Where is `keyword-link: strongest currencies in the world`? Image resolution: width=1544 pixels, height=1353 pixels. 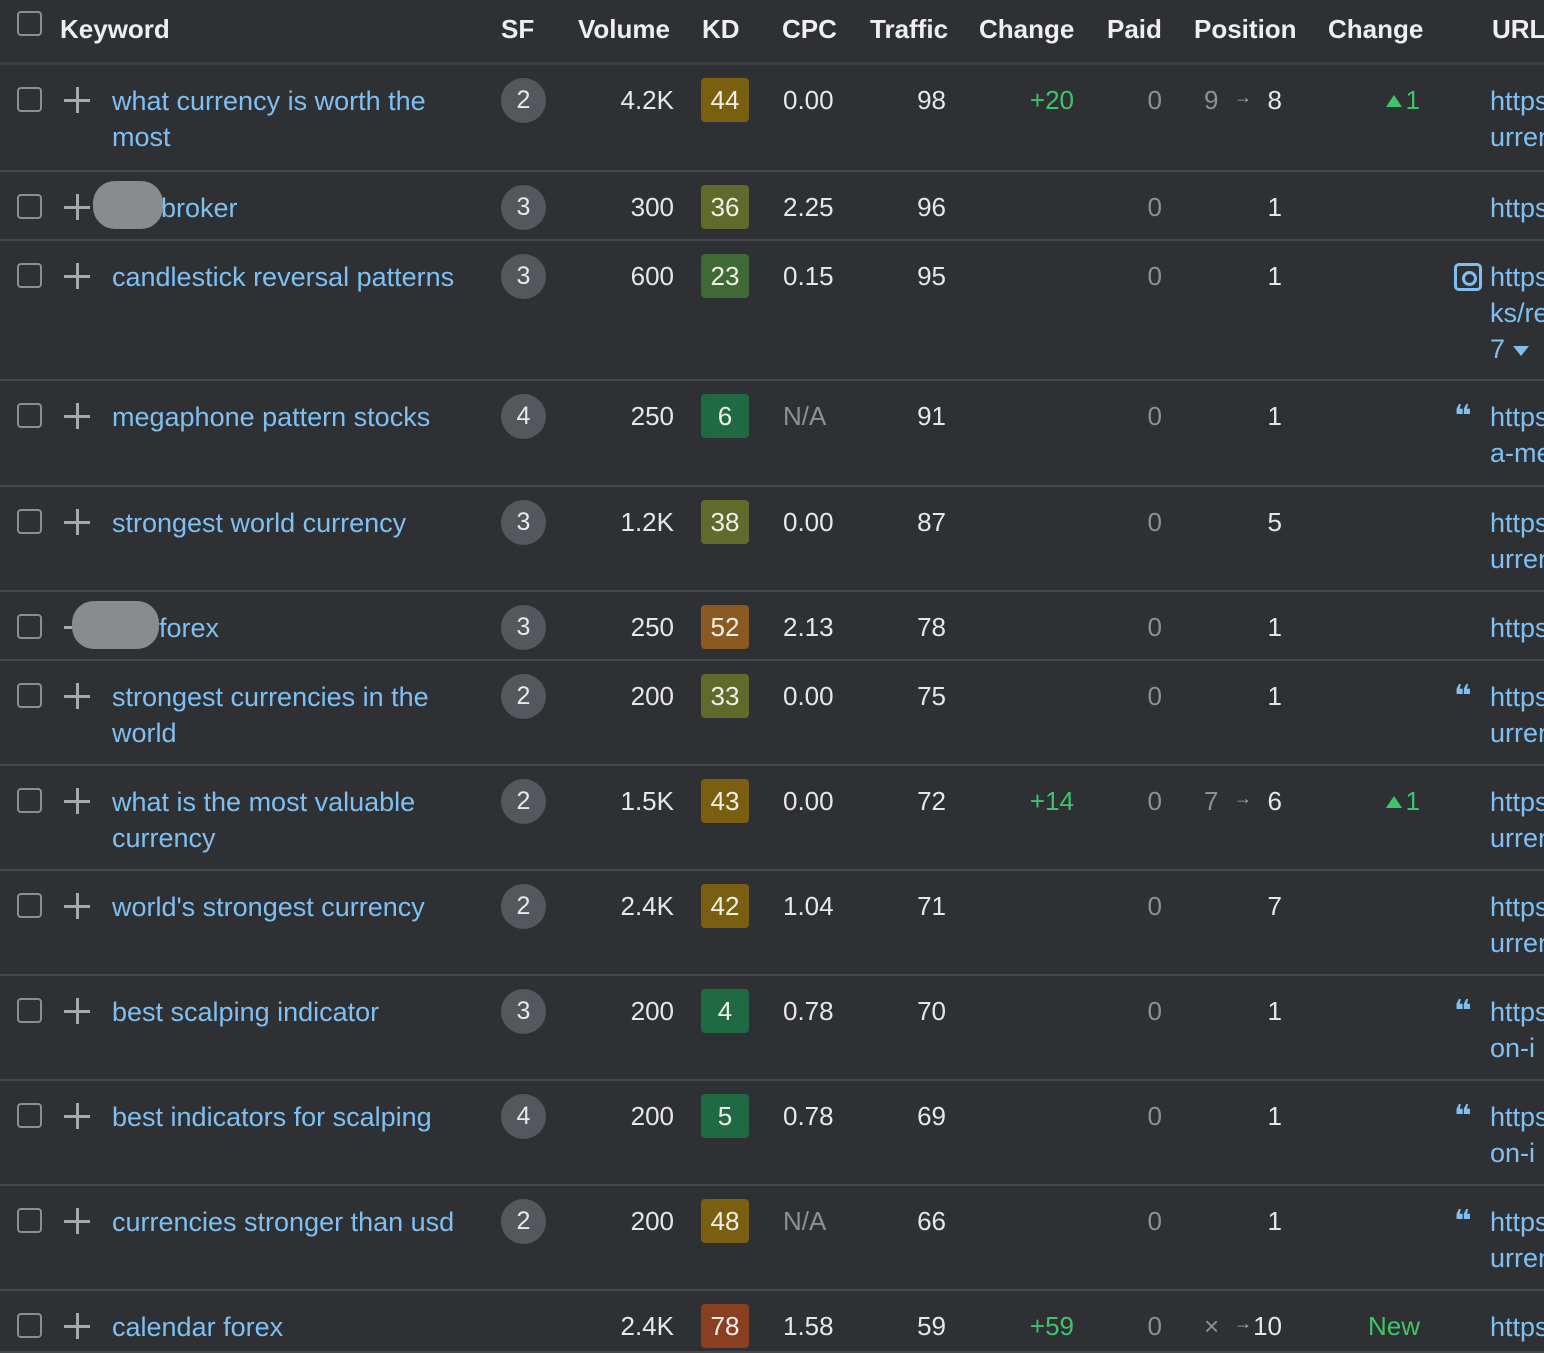 keyword-link: strongest currencies in the world is located at coordinates (297, 715).